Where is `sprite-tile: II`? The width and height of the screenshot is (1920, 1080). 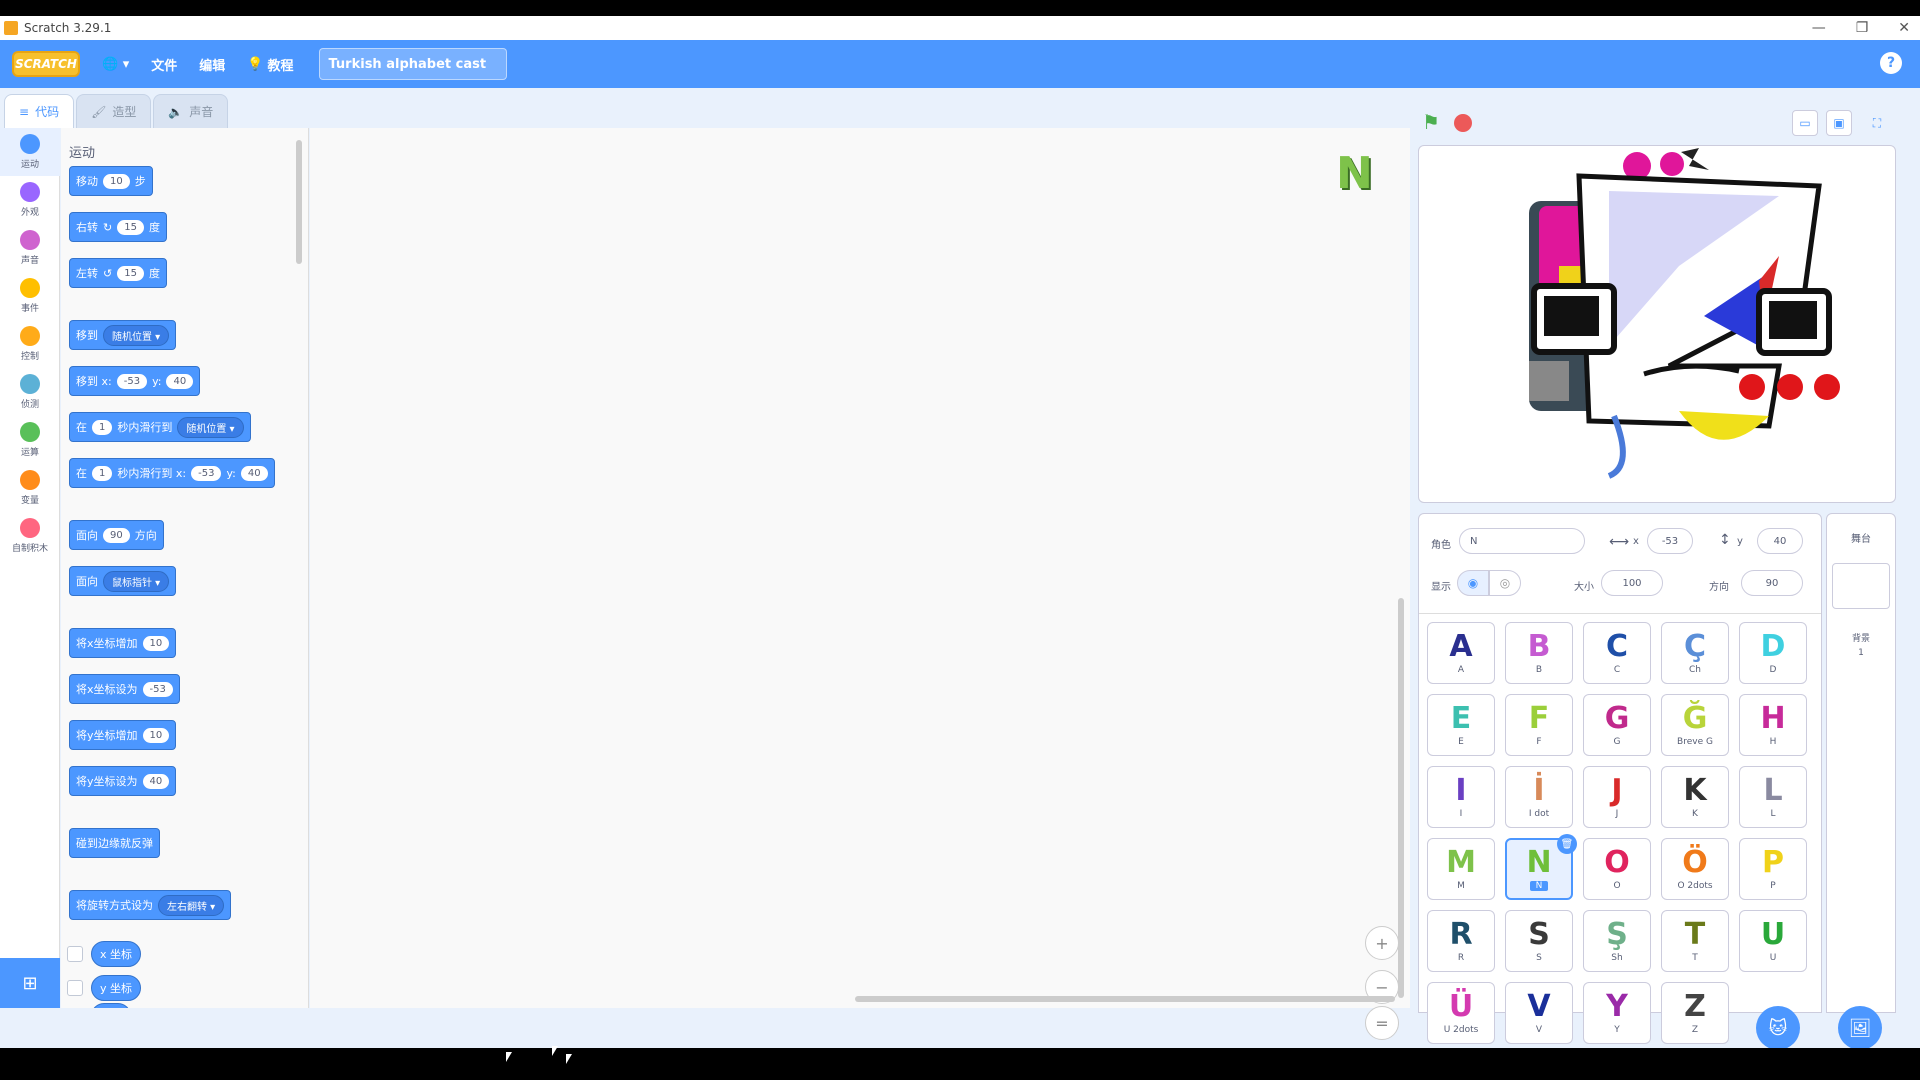
sprite-tile: II is located at coordinates (1461, 797).